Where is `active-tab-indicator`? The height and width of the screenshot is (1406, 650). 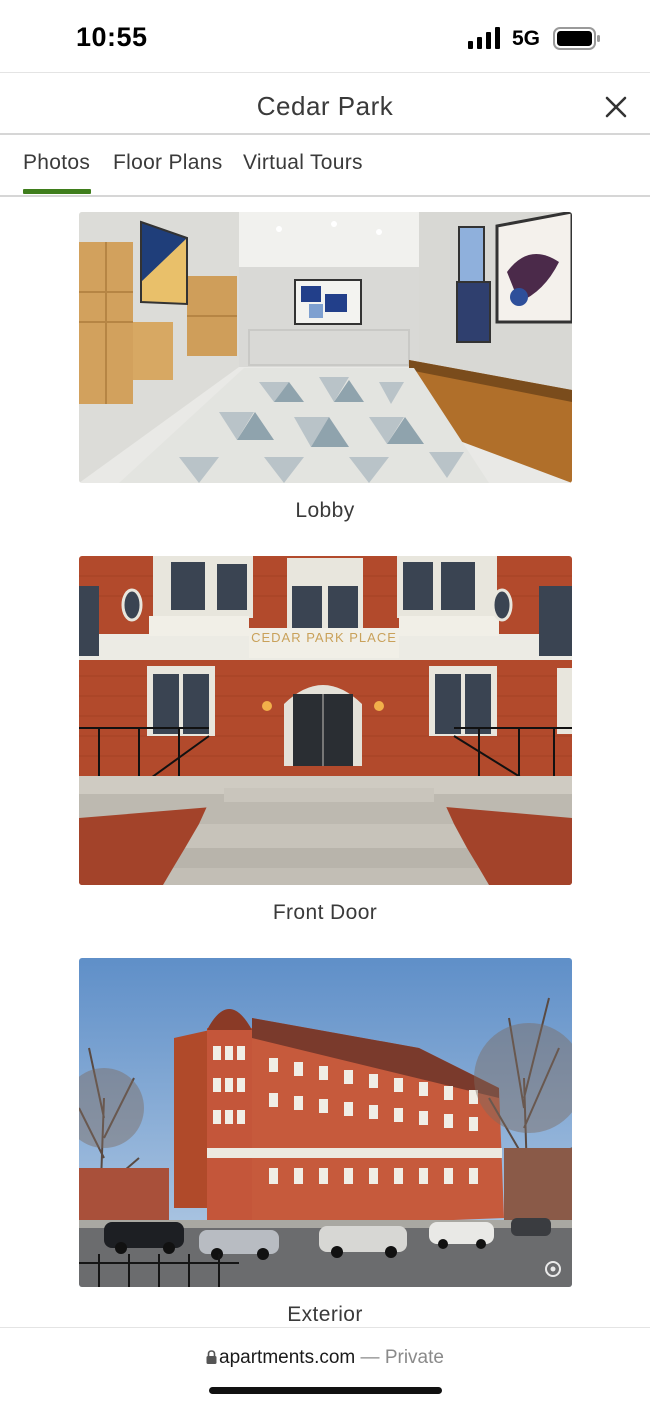 active-tab-indicator is located at coordinates (57, 191).